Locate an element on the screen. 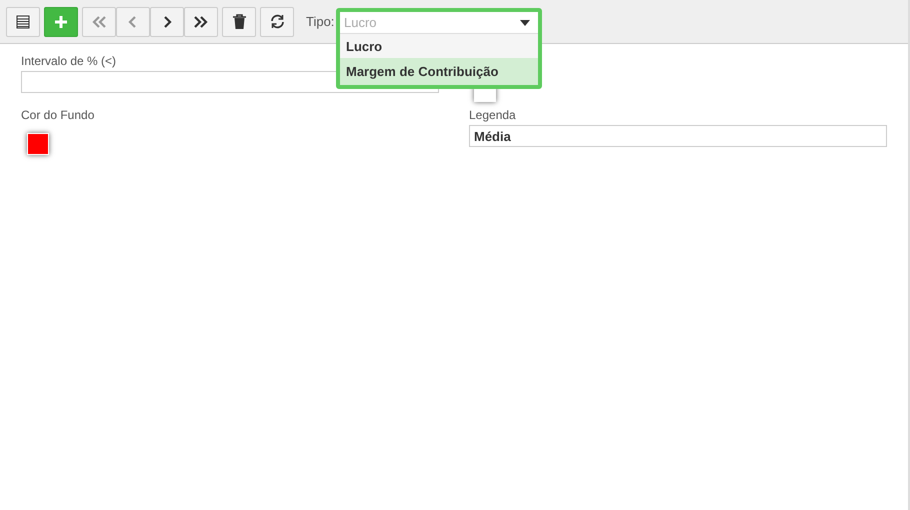 The image size is (910, 510). dropdown-option: Margem de Contribuição is located at coordinates (439, 71).